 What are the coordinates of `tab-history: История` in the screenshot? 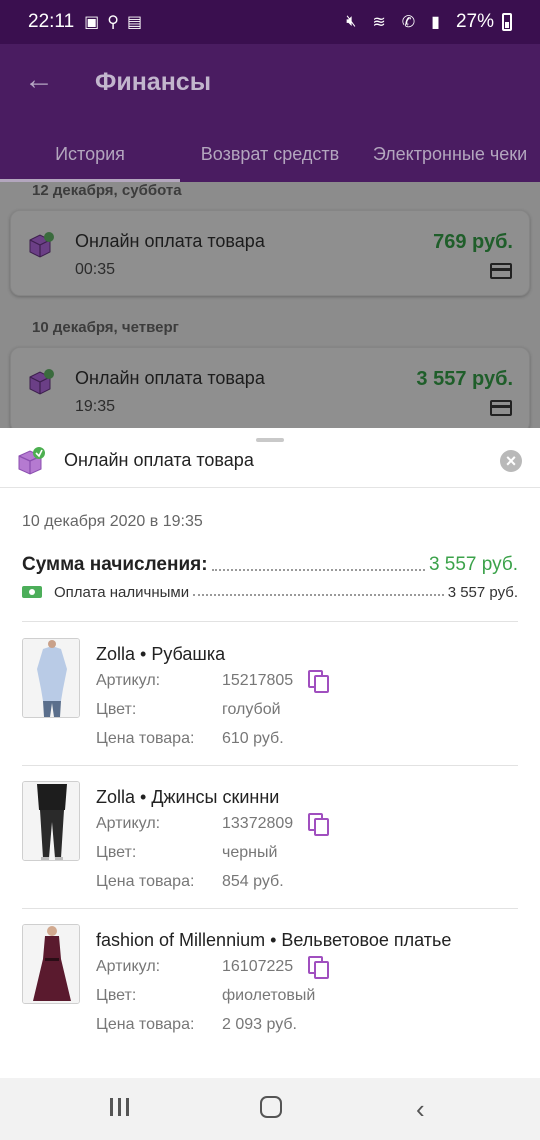 It's located at (90, 154).